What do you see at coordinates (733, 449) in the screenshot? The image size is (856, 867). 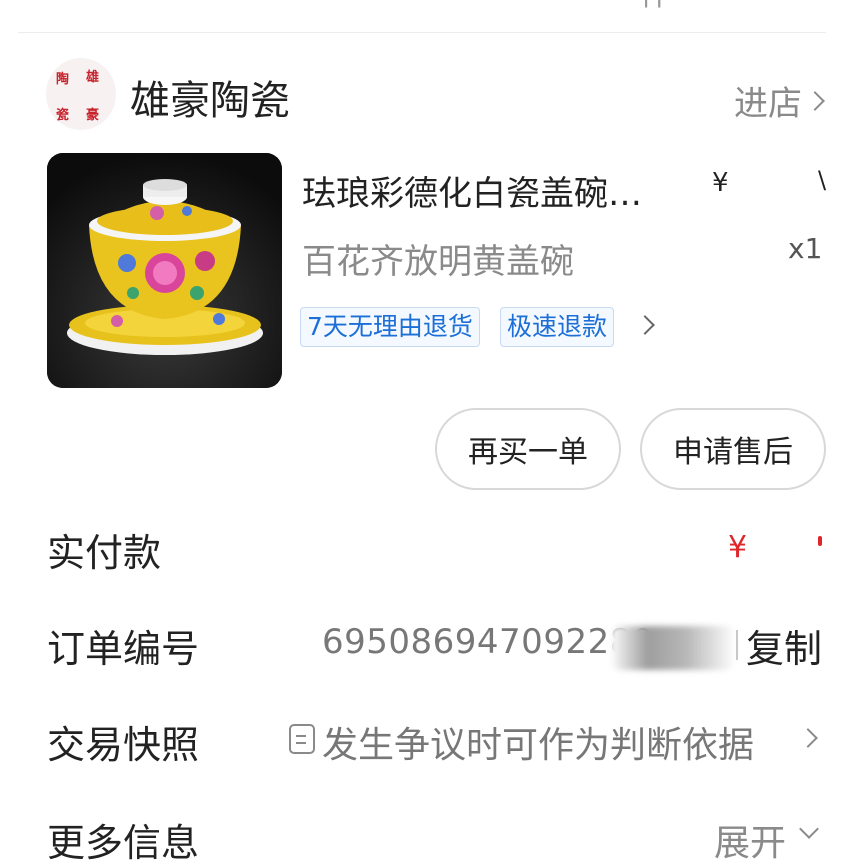 I see `after-sale-button: 申请售后` at bounding box center [733, 449].